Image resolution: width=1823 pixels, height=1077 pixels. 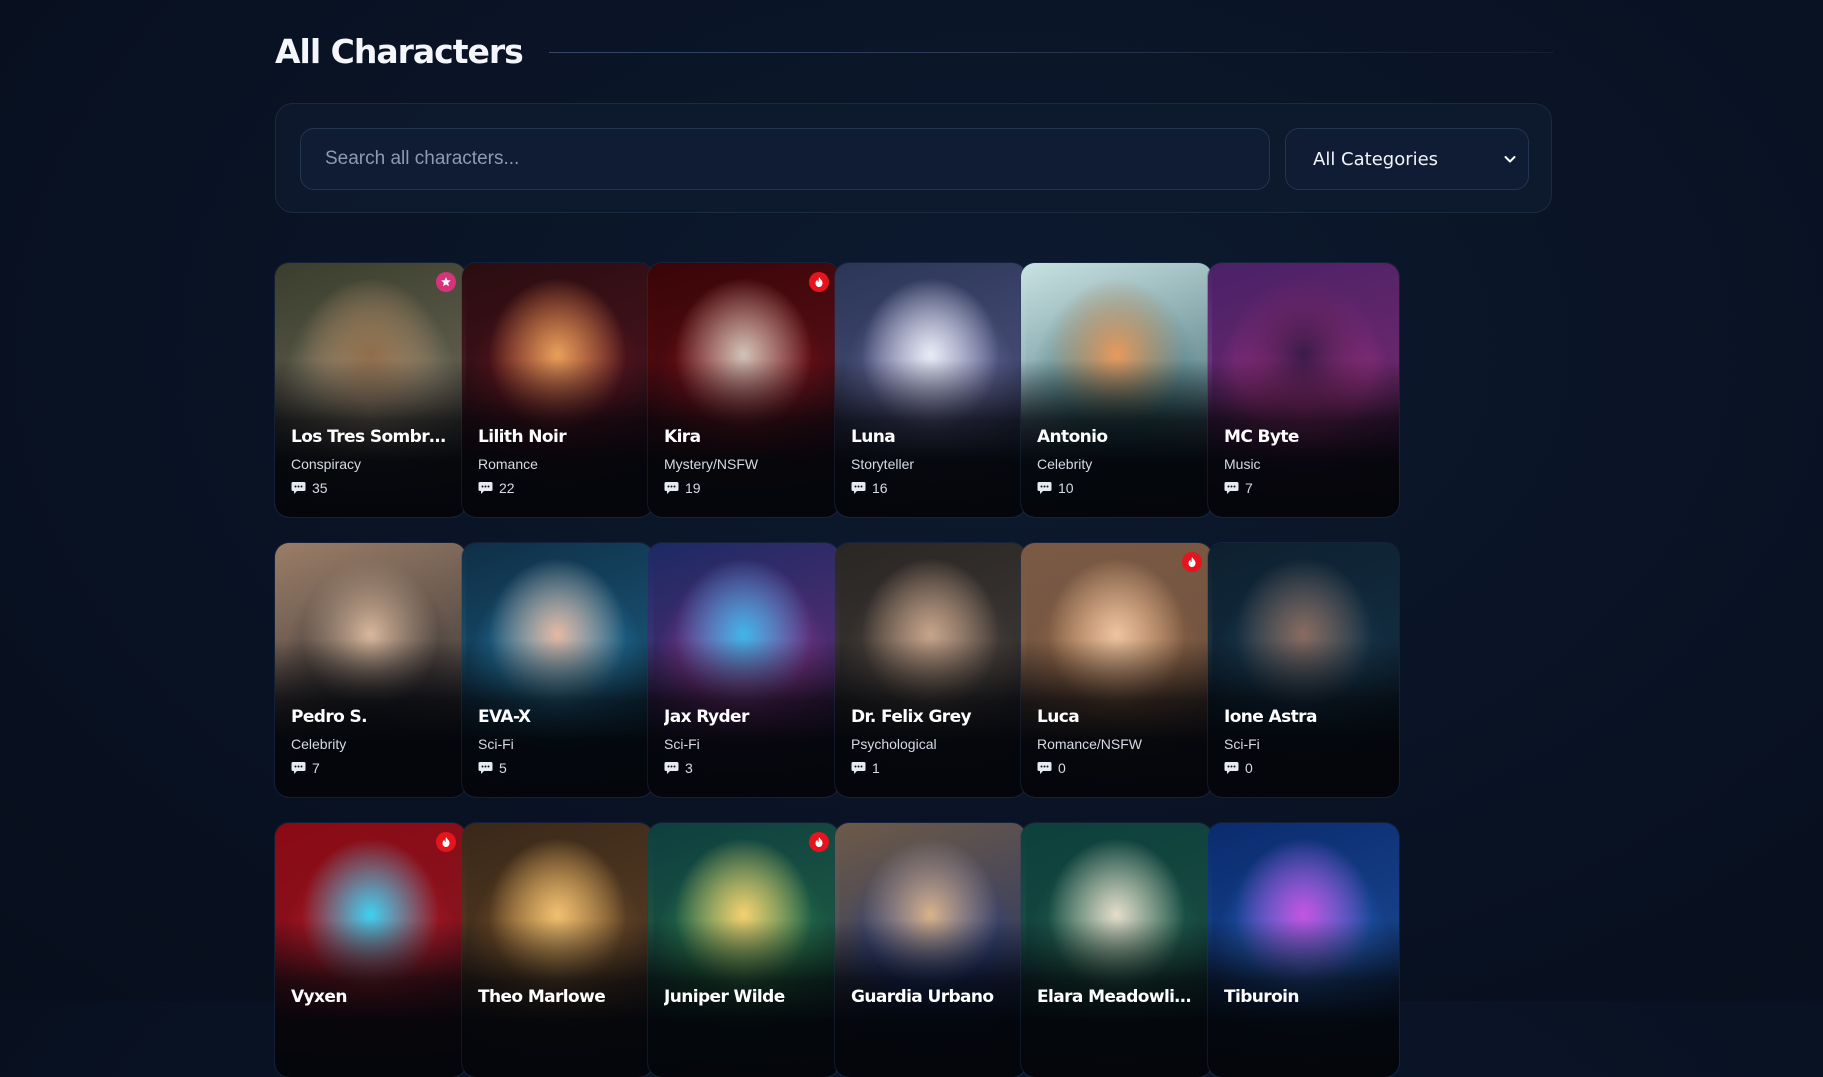 What do you see at coordinates (894, 744) in the screenshot?
I see `character-category: Psychological` at bounding box center [894, 744].